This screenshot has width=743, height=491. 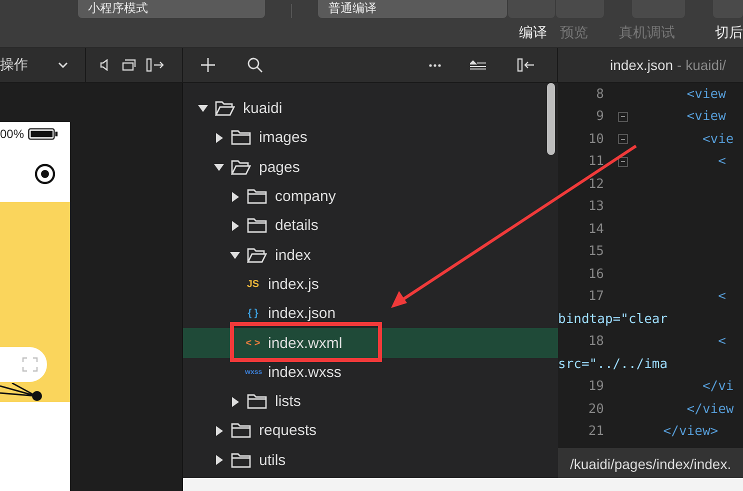 I want to click on code-line: </vi, so click(x=717, y=386).